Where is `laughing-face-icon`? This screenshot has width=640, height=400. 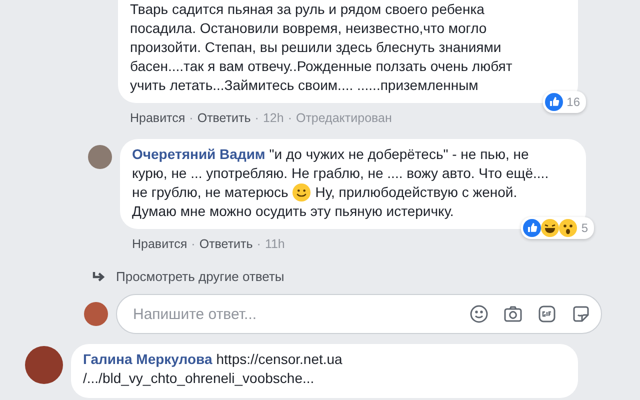 laughing-face-icon is located at coordinates (550, 228).